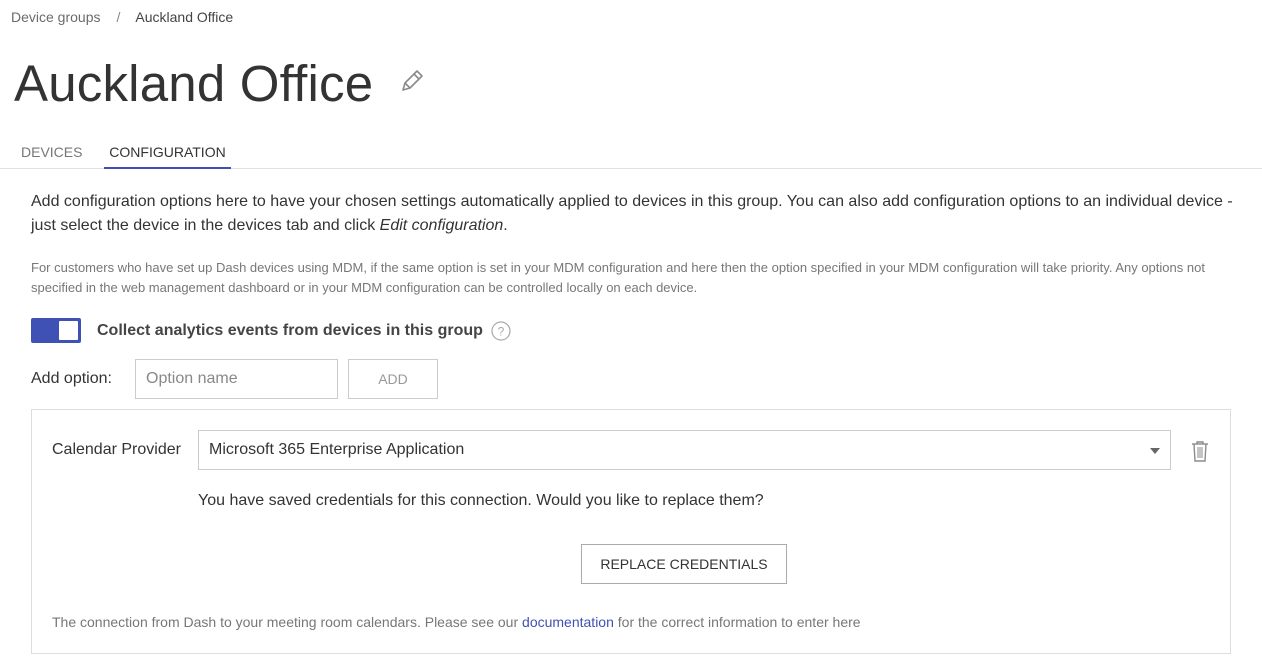  Describe the element at coordinates (184, 17) in the screenshot. I see `breadcrumb-current: Auckland Office` at that location.